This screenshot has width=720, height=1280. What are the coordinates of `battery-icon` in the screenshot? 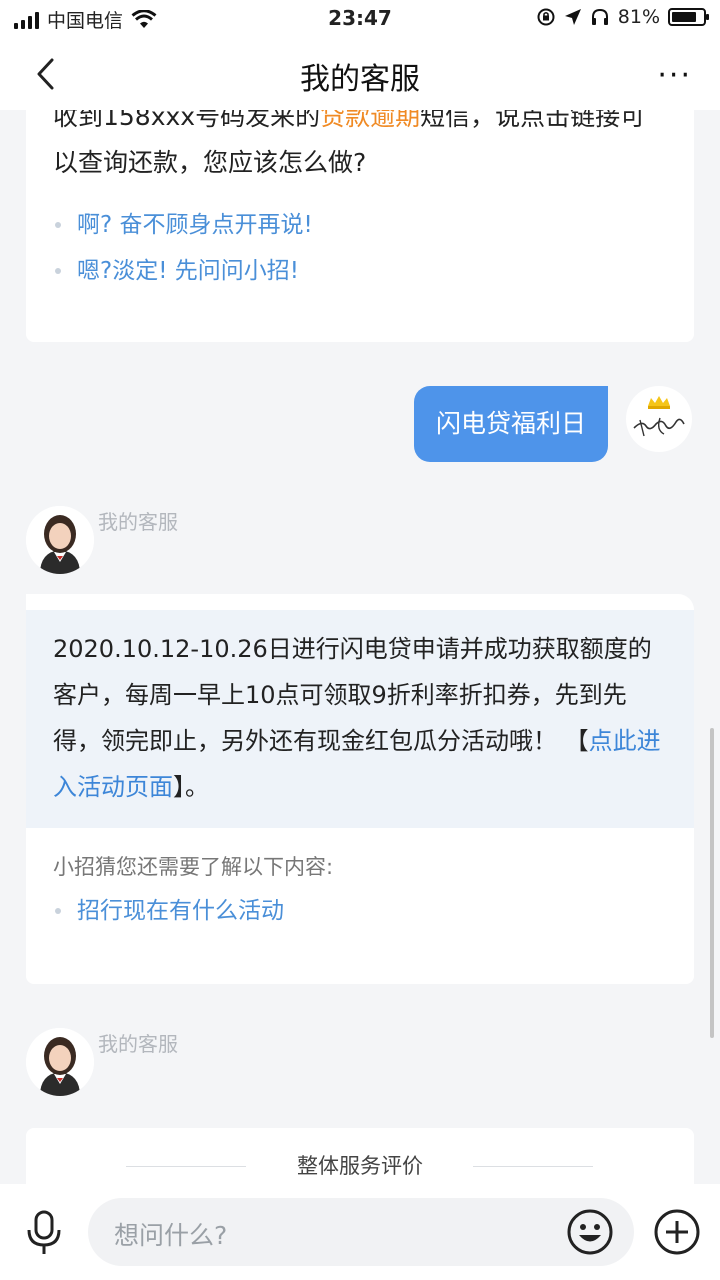 It's located at (688, 17).